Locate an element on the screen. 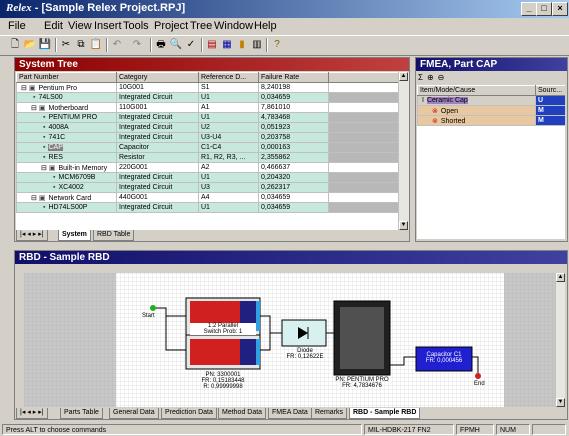  col-failure-rate: Failure Rate is located at coordinates (293, 77).